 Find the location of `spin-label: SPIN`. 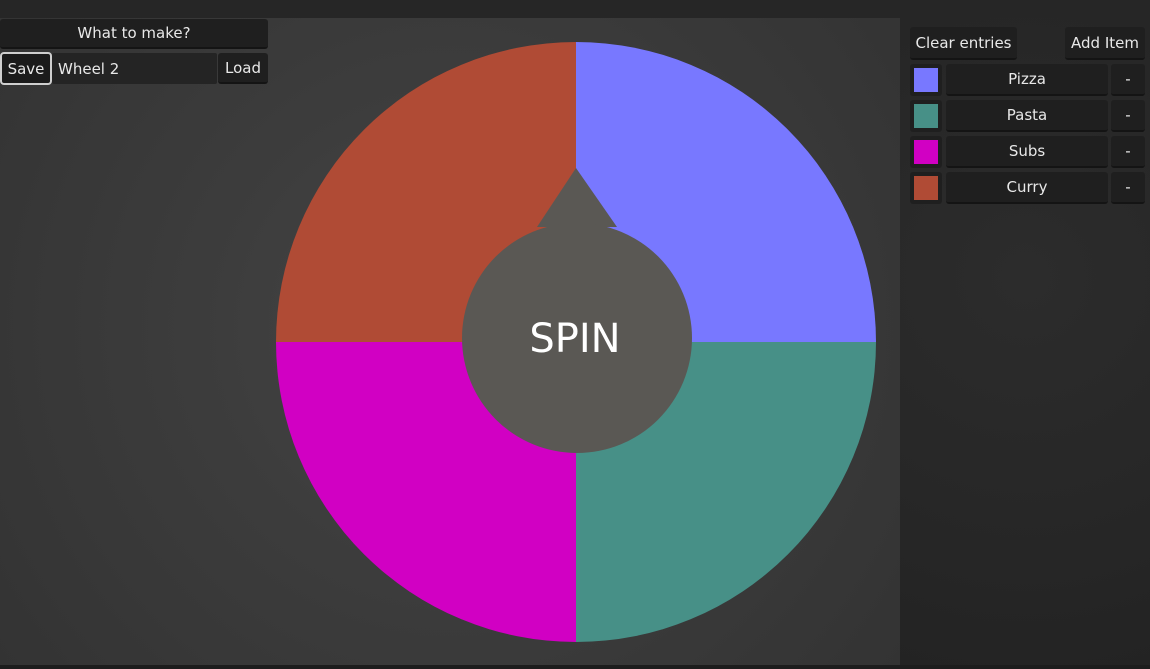

spin-label: SPIN is located at coordinates (574, 339).